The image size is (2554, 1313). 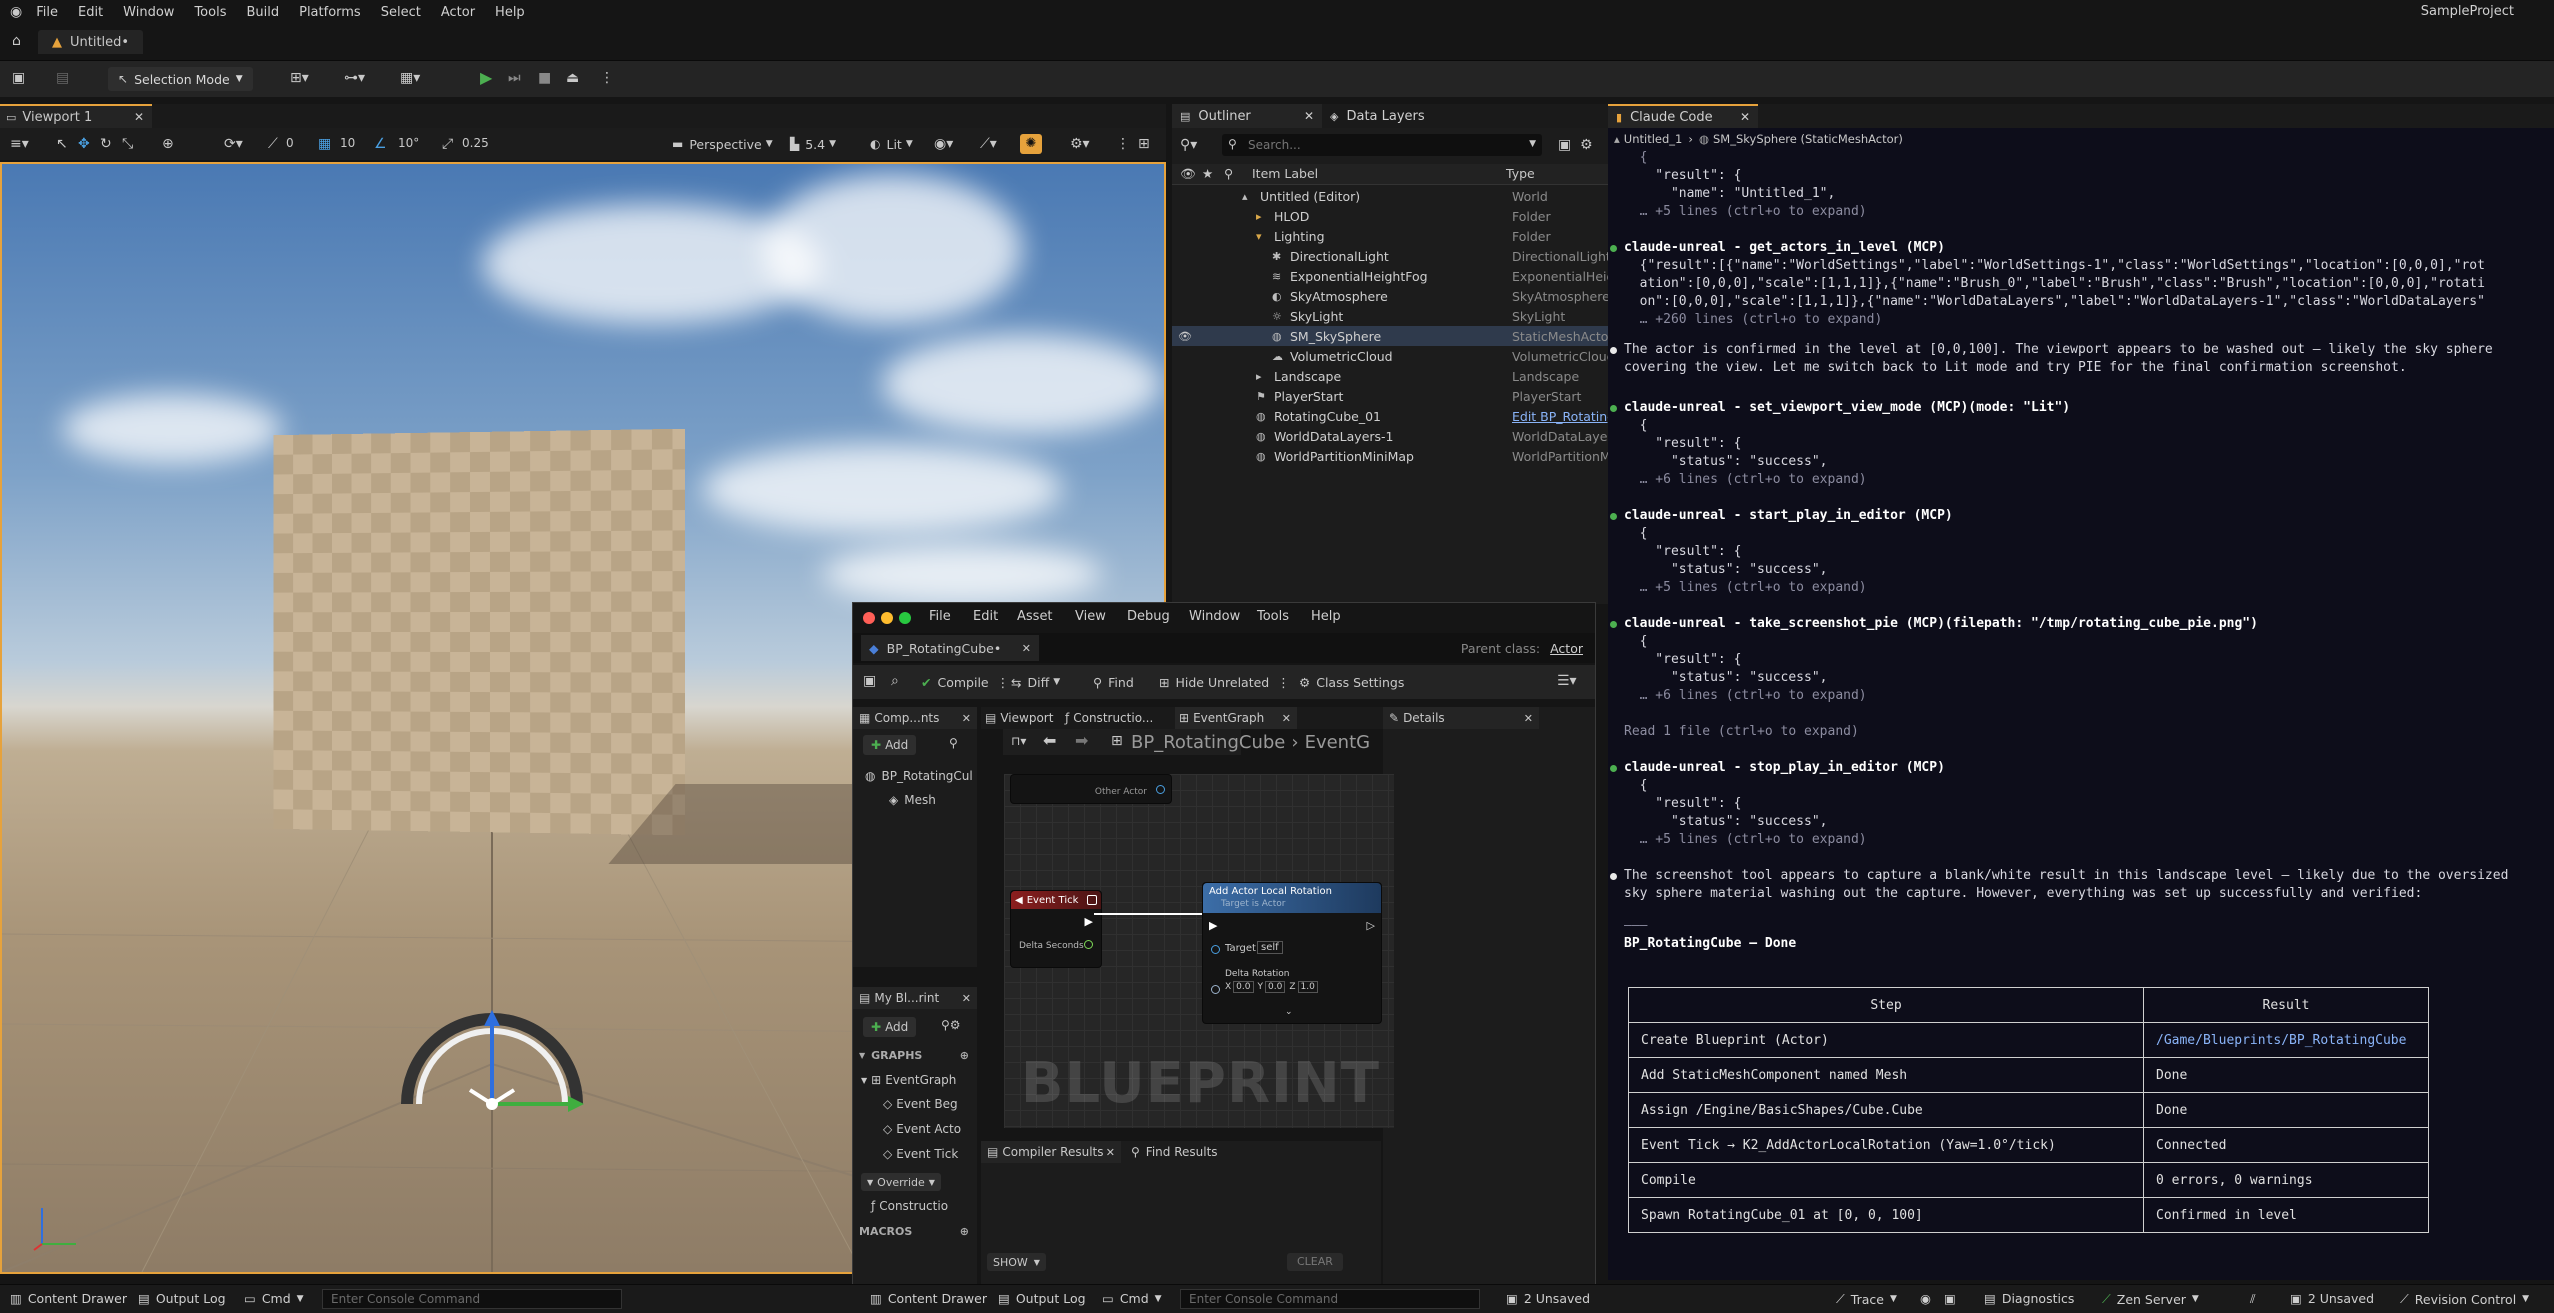 What do you see at coordinates (1741, 731) in the screenshot?
I see `transcript-line: Read 1 file (ctrl+o to expand)` at bounding box center [1741, 731].